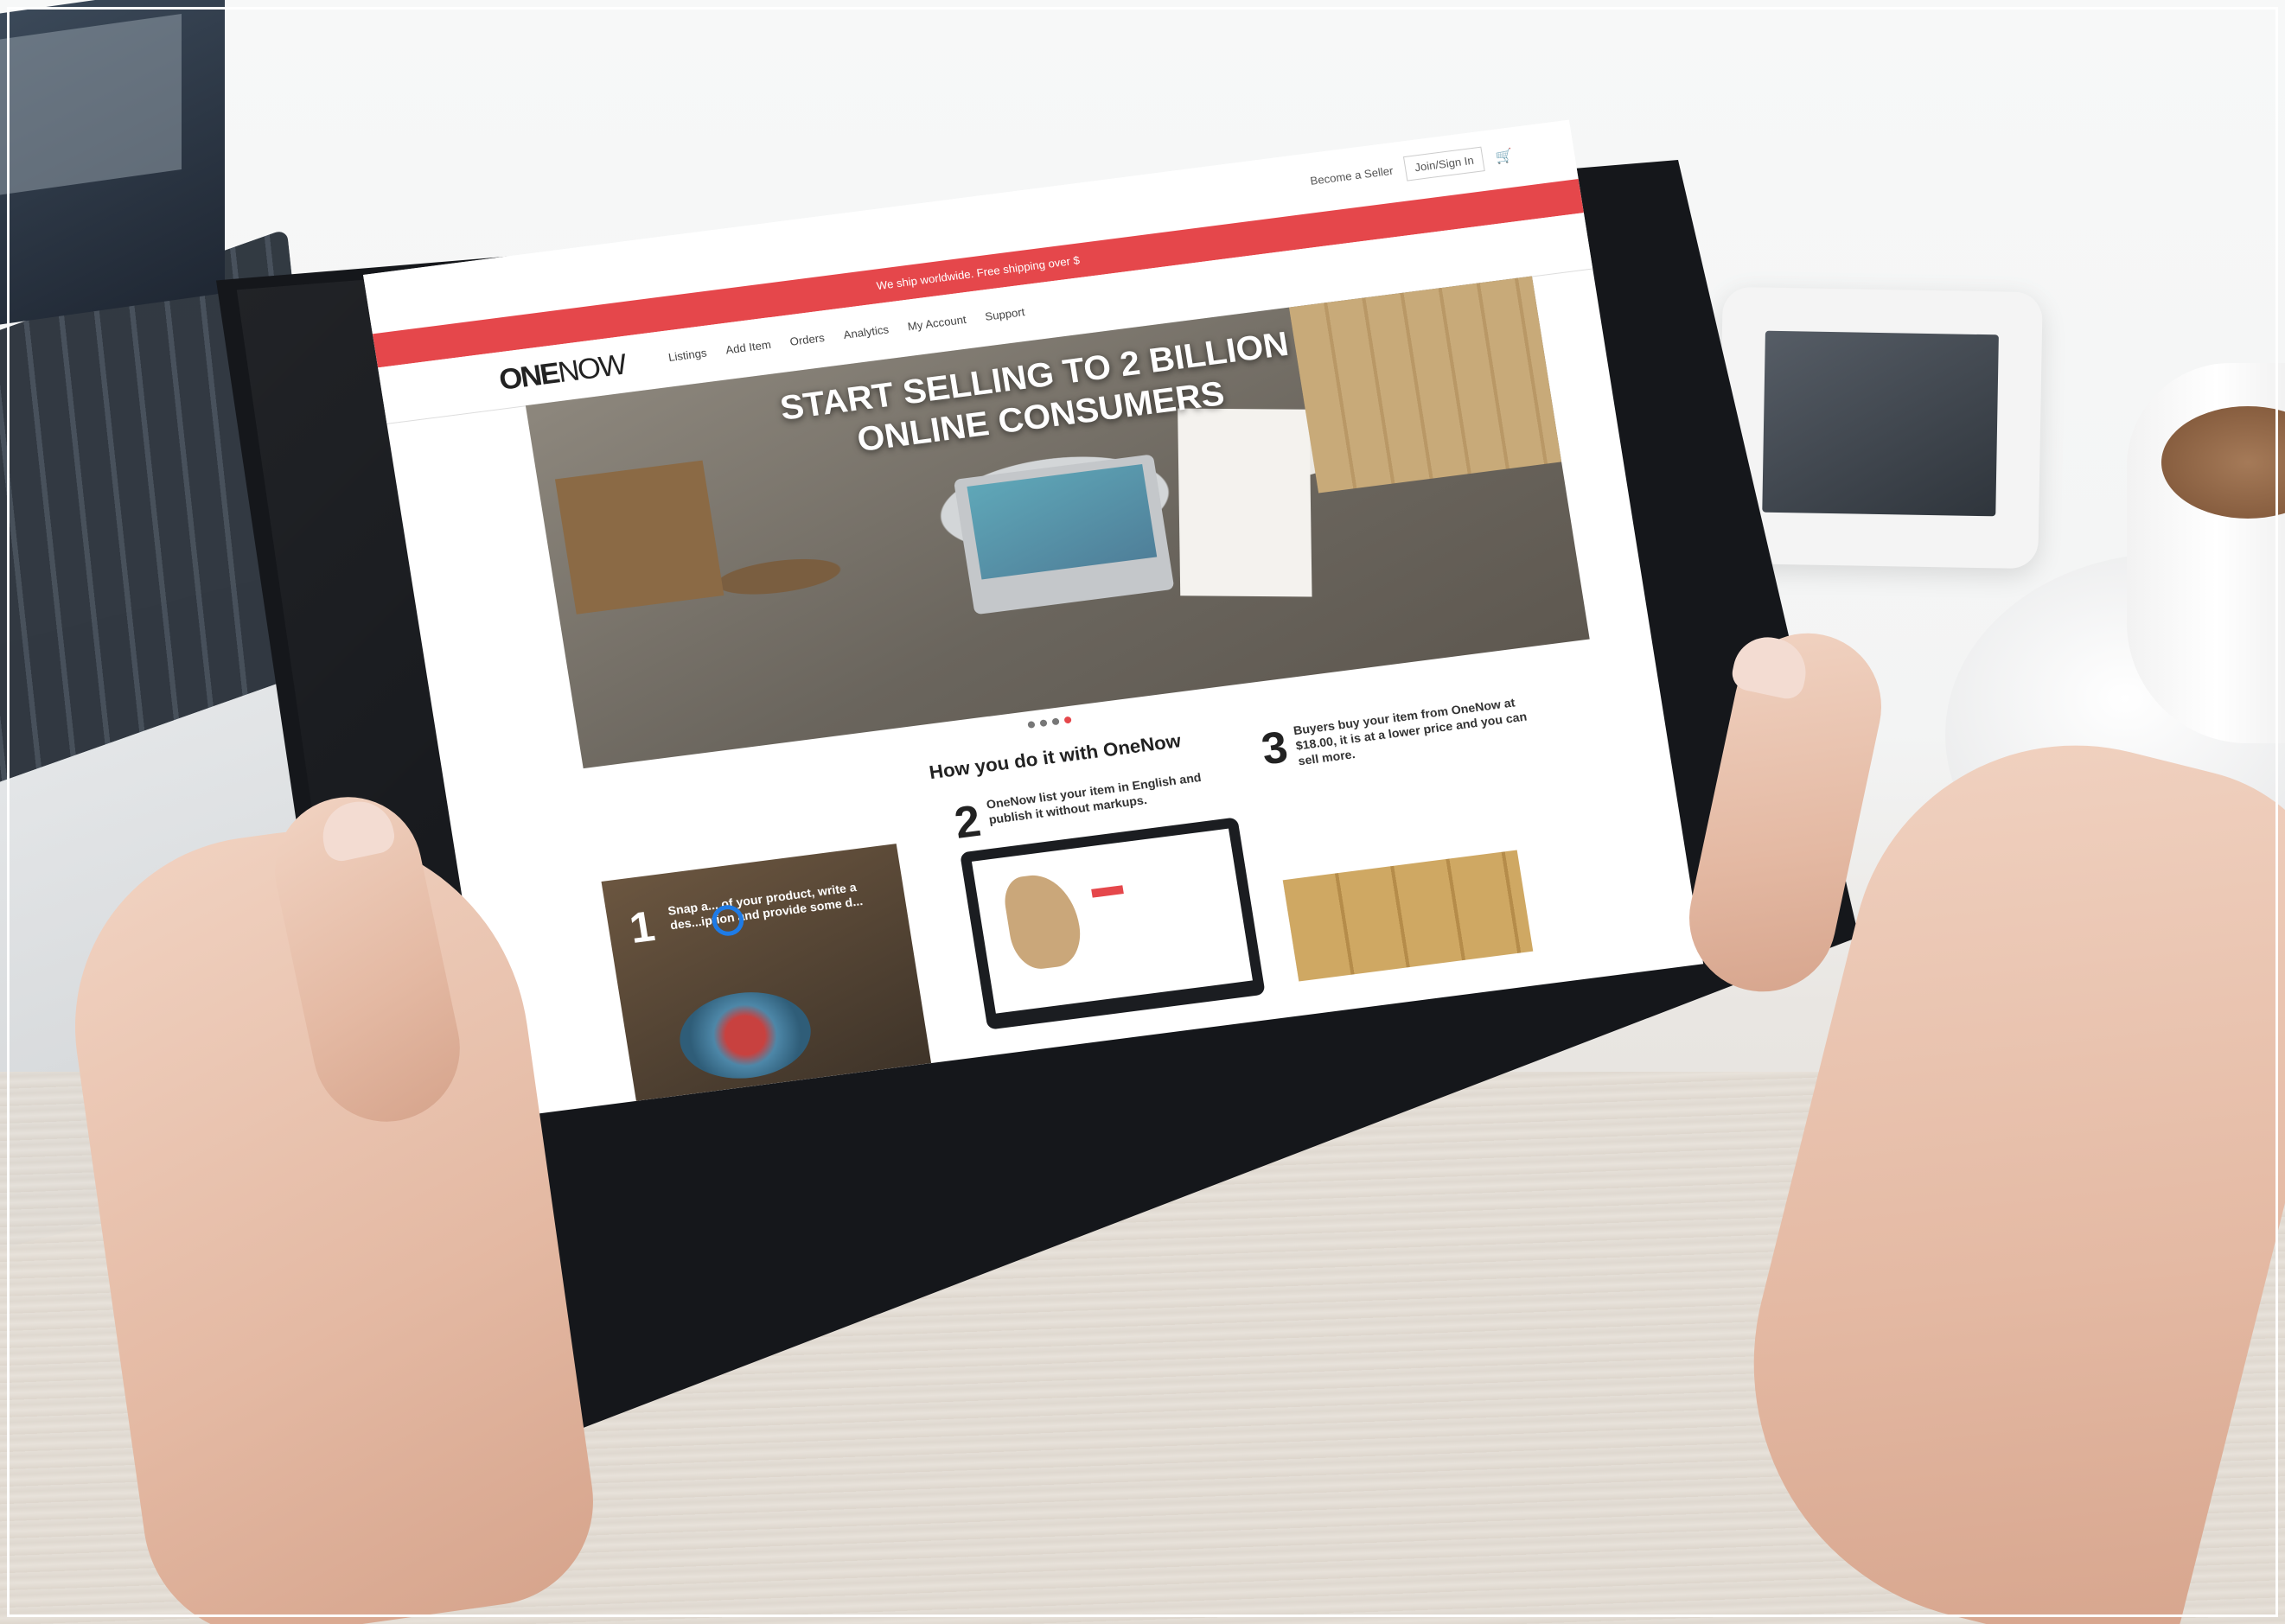 This screenshot has width=2285, height=1624. I want to click on nav-support: Support, so click(1004, 314).